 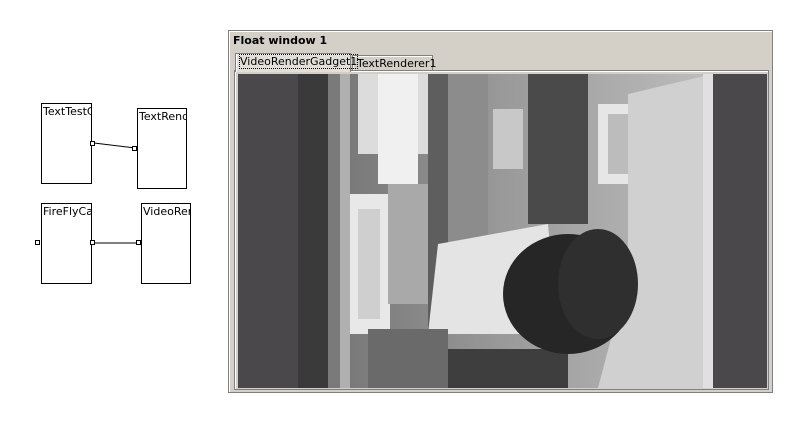 I want to click on node-textrend: TextRend, so click(x=162, y=148).